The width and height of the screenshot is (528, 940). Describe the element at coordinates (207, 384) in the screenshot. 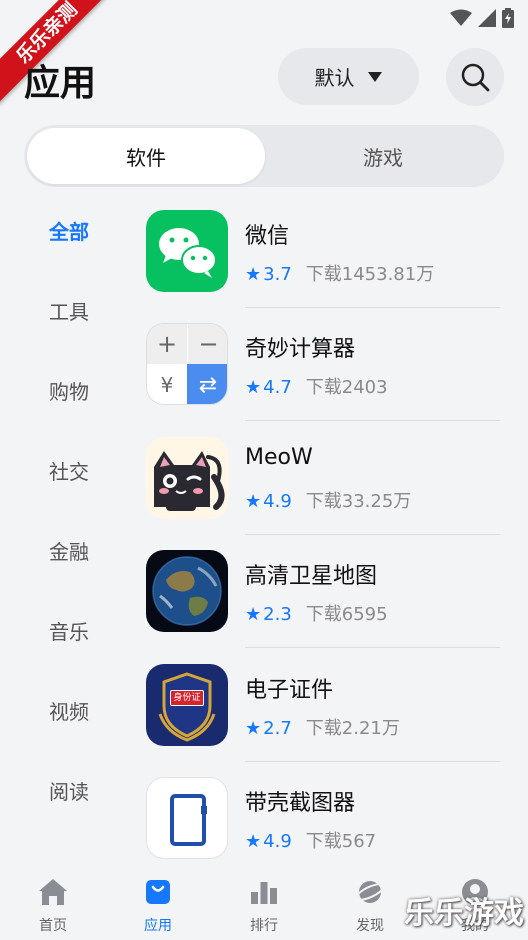

I see `calc-swap-key: ⇄` at that location.